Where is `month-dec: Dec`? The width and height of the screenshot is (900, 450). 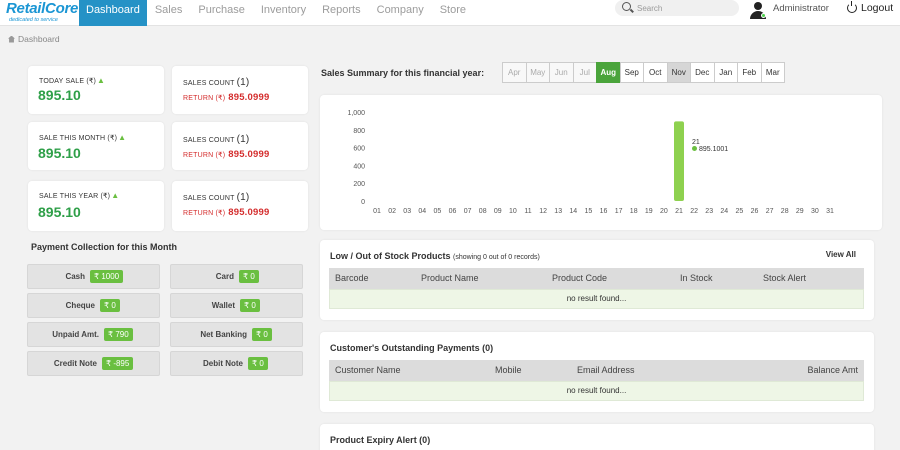
month-dec: Dec is located at coordinates (702, 72).